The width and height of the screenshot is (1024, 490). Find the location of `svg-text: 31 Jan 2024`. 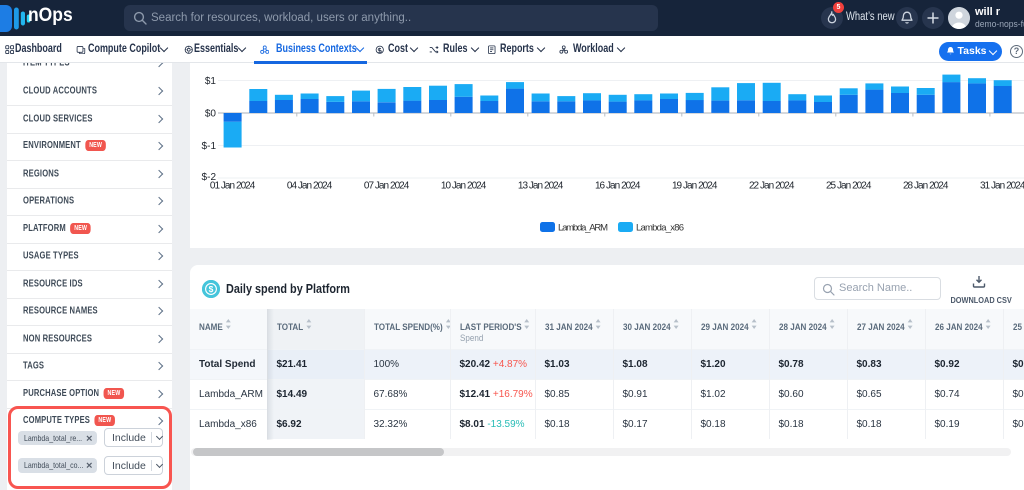

svg-text: 31 Jan 2024 is located at coordinates (1002, 186).